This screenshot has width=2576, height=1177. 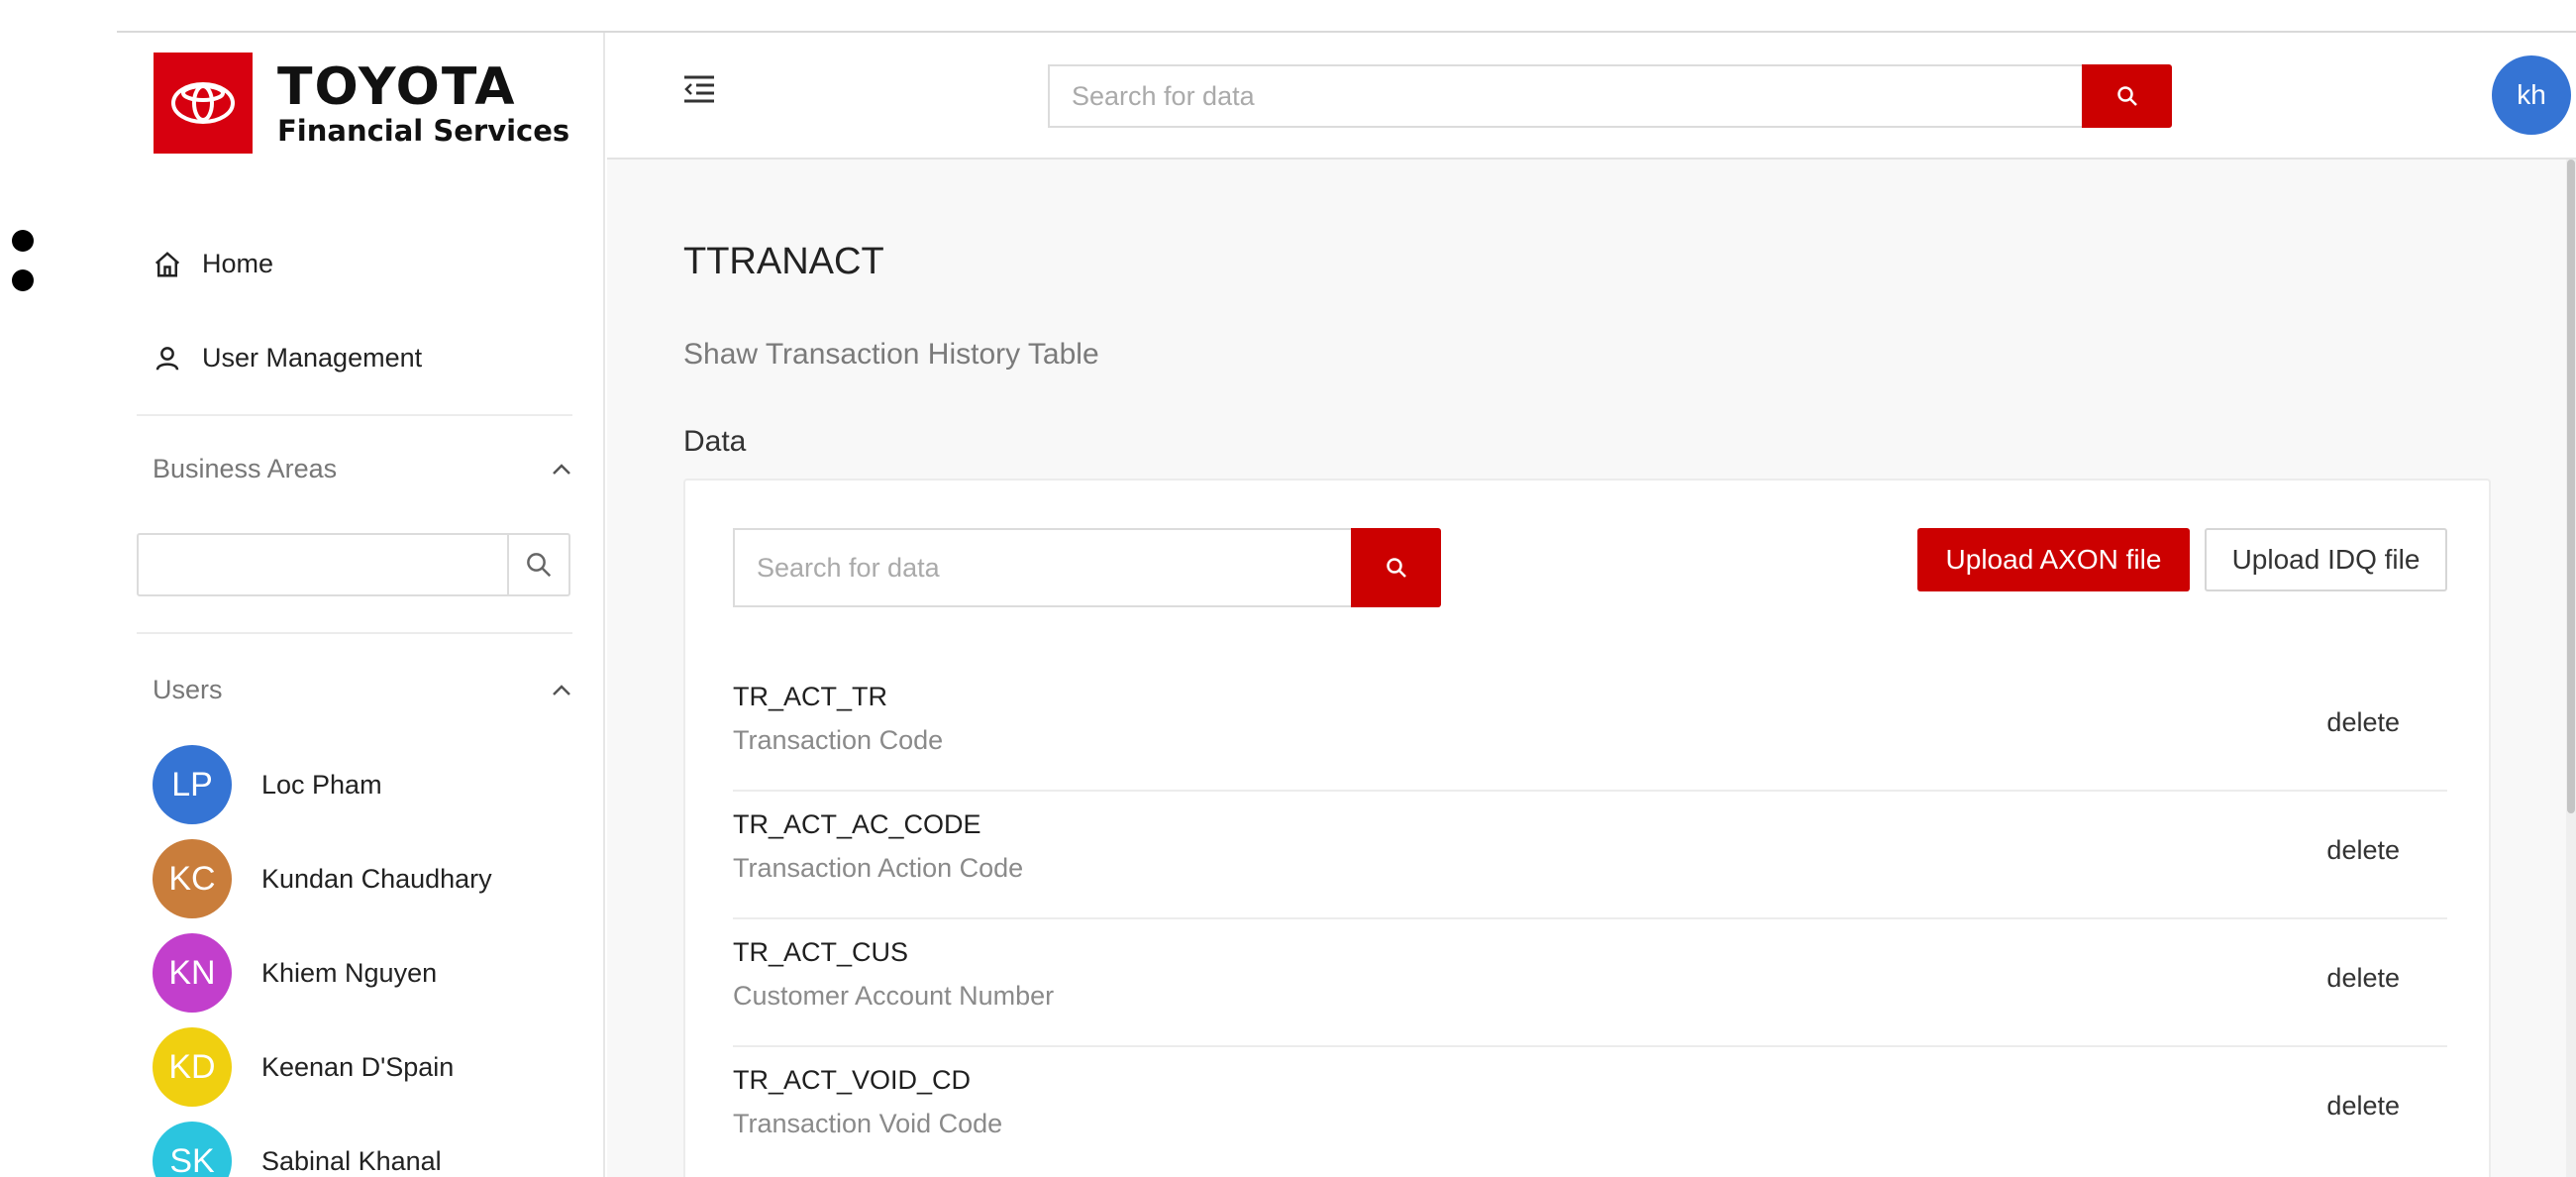 What do you see at coordinates (894, 996) in the screenshot?
I see `field-description: Customer Account Number` at bounding box center [894, 996].